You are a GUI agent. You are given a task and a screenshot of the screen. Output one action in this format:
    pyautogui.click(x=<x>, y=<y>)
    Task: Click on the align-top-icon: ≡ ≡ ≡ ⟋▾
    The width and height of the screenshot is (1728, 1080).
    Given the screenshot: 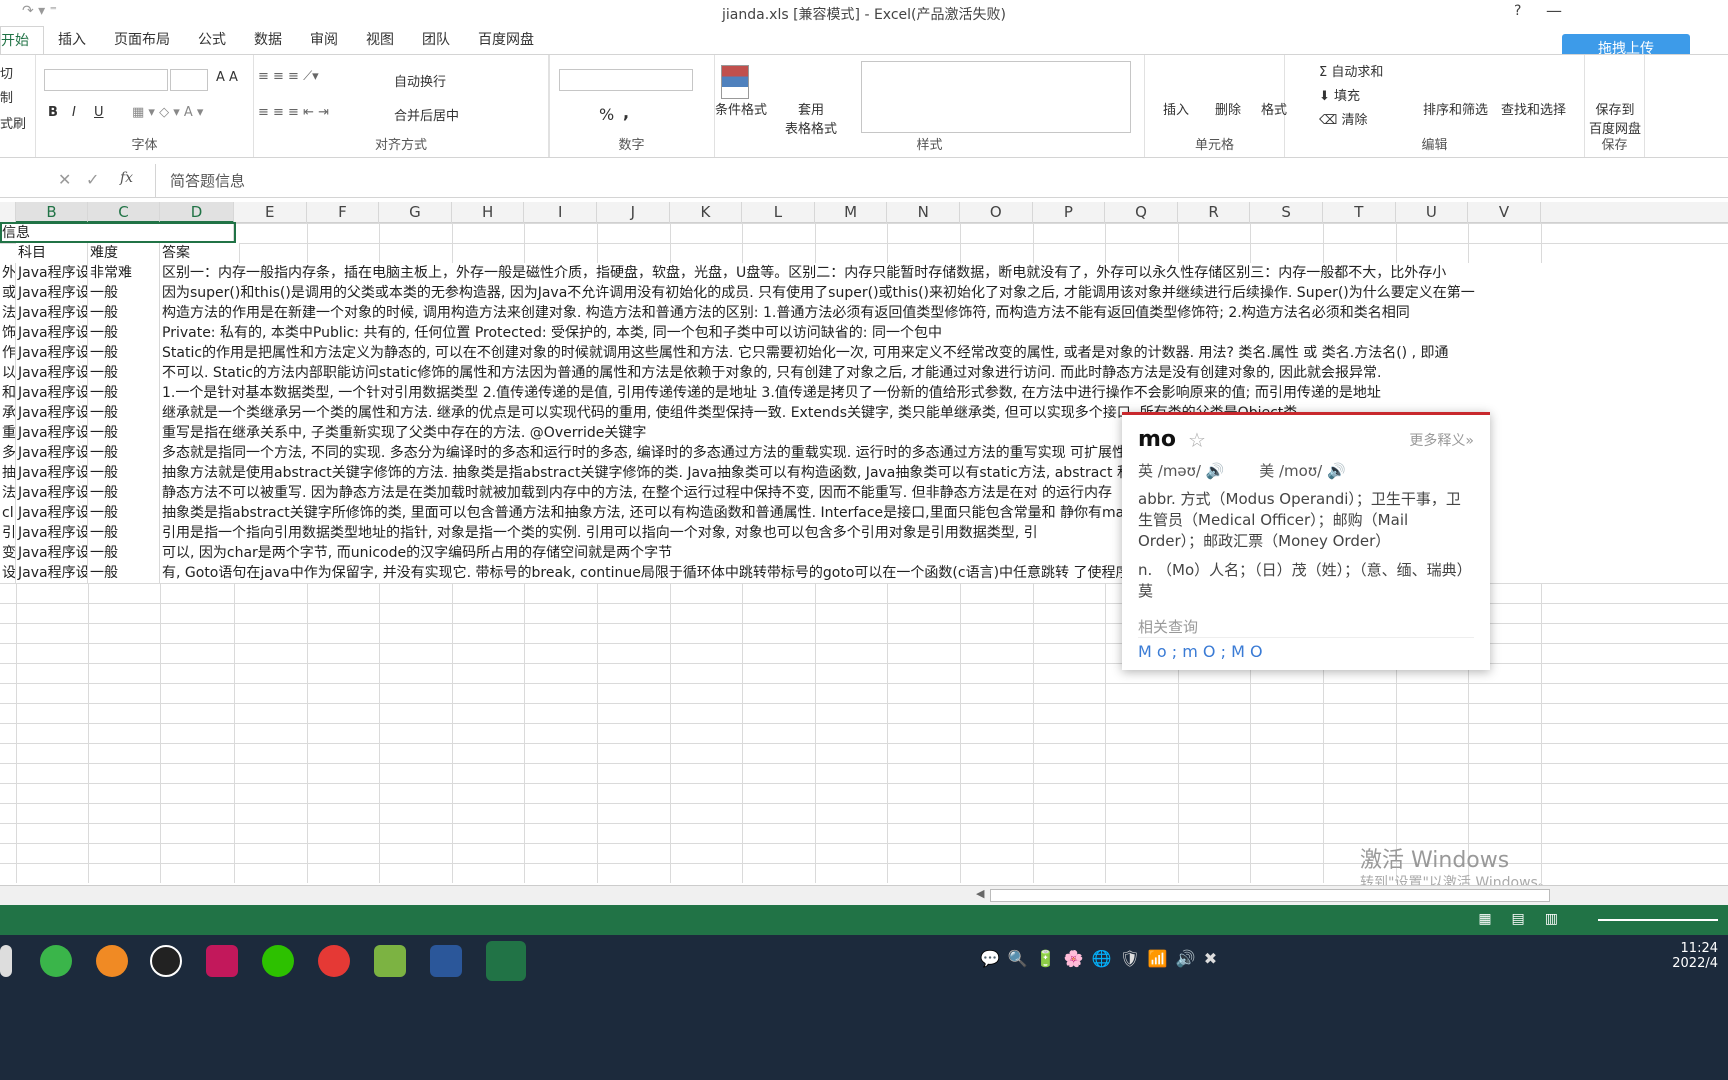 What is the action you would take?
    pyautogui.click(x=288, y=76)
    